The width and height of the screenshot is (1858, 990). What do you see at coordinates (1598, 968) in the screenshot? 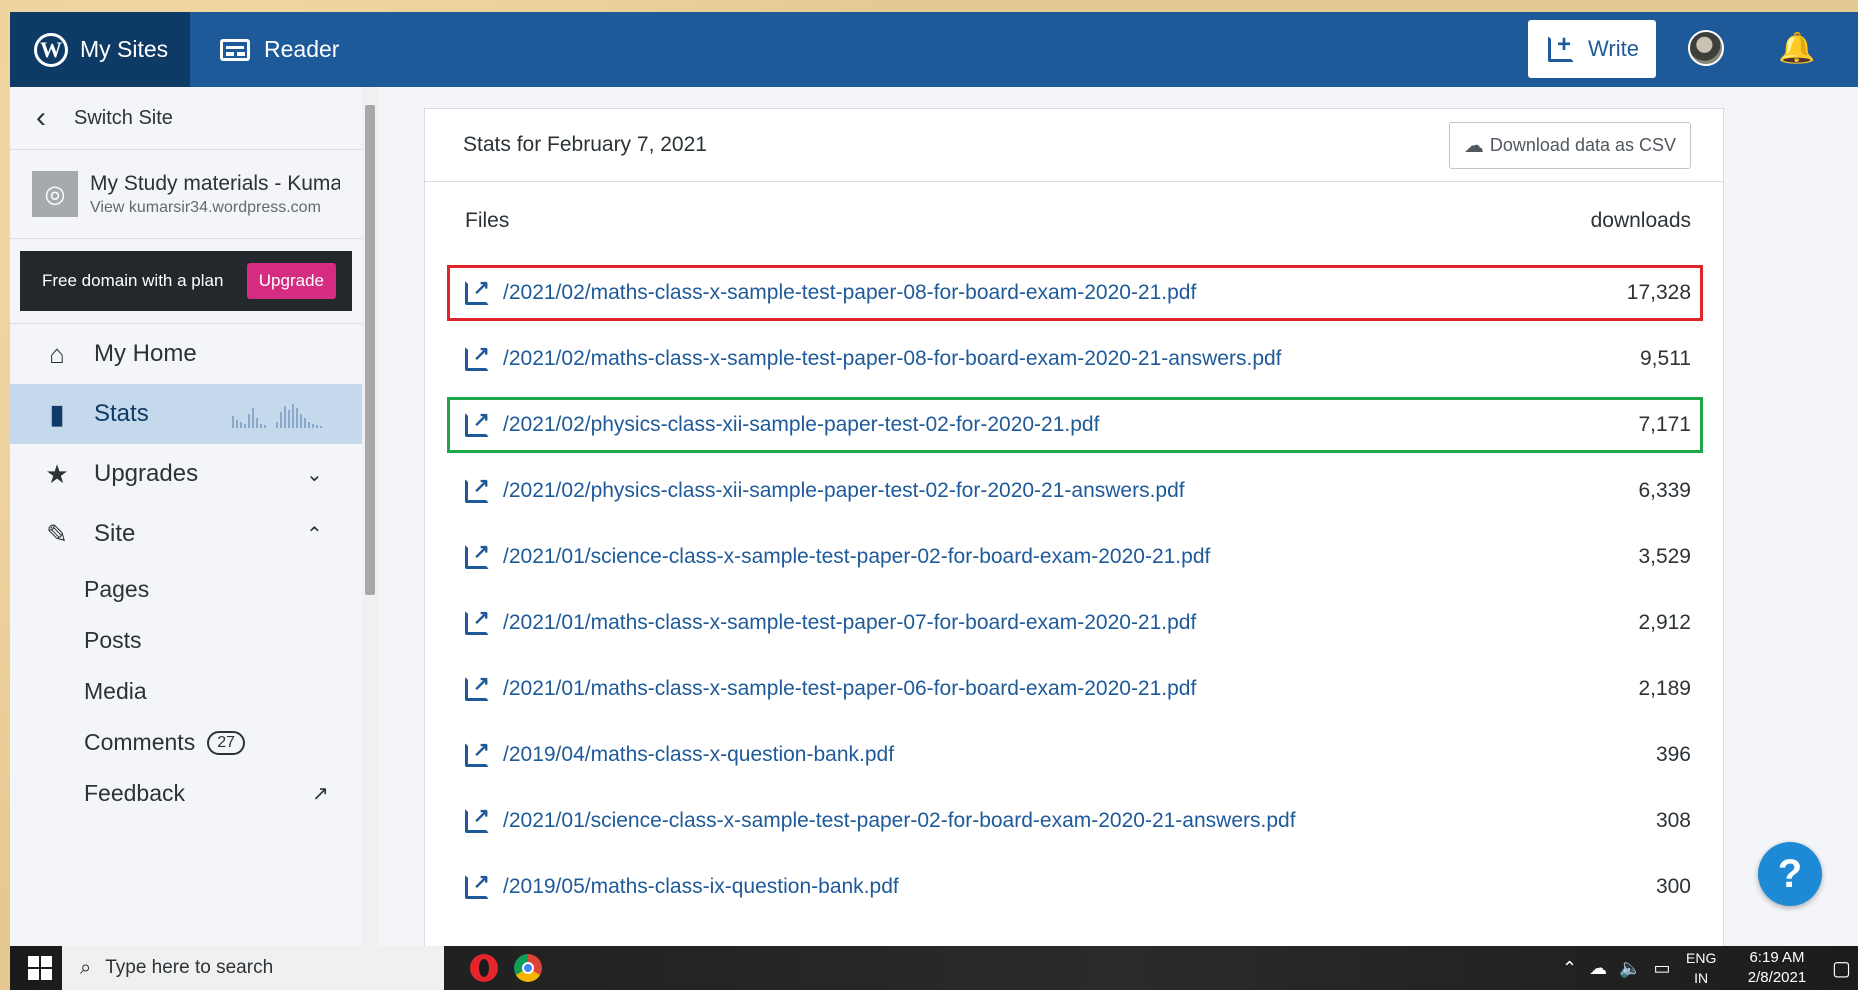
I see `onedrive-icon: ☁` at bounding box center [1598, 968].